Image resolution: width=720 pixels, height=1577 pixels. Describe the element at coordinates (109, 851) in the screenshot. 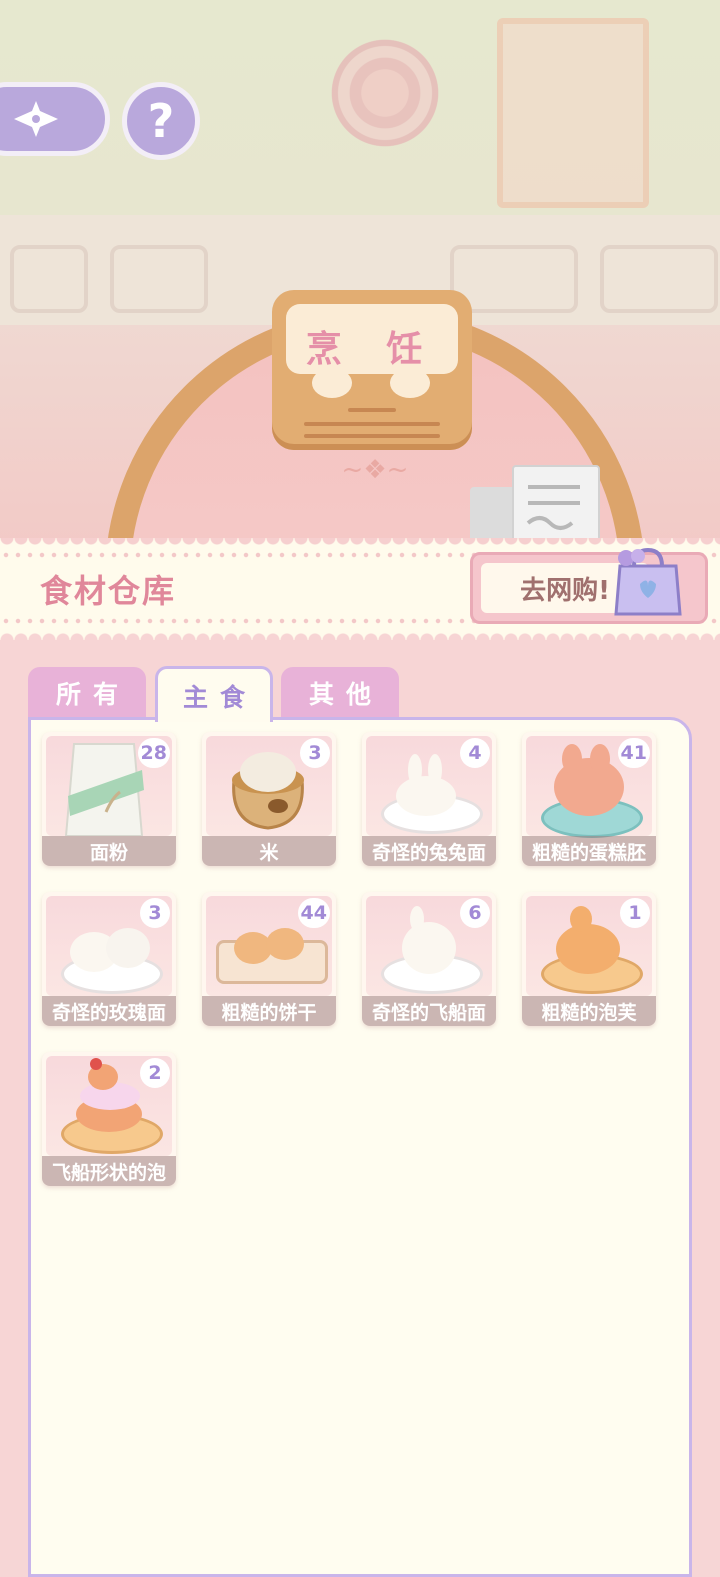

I see `item-name: 面粉` at that location.